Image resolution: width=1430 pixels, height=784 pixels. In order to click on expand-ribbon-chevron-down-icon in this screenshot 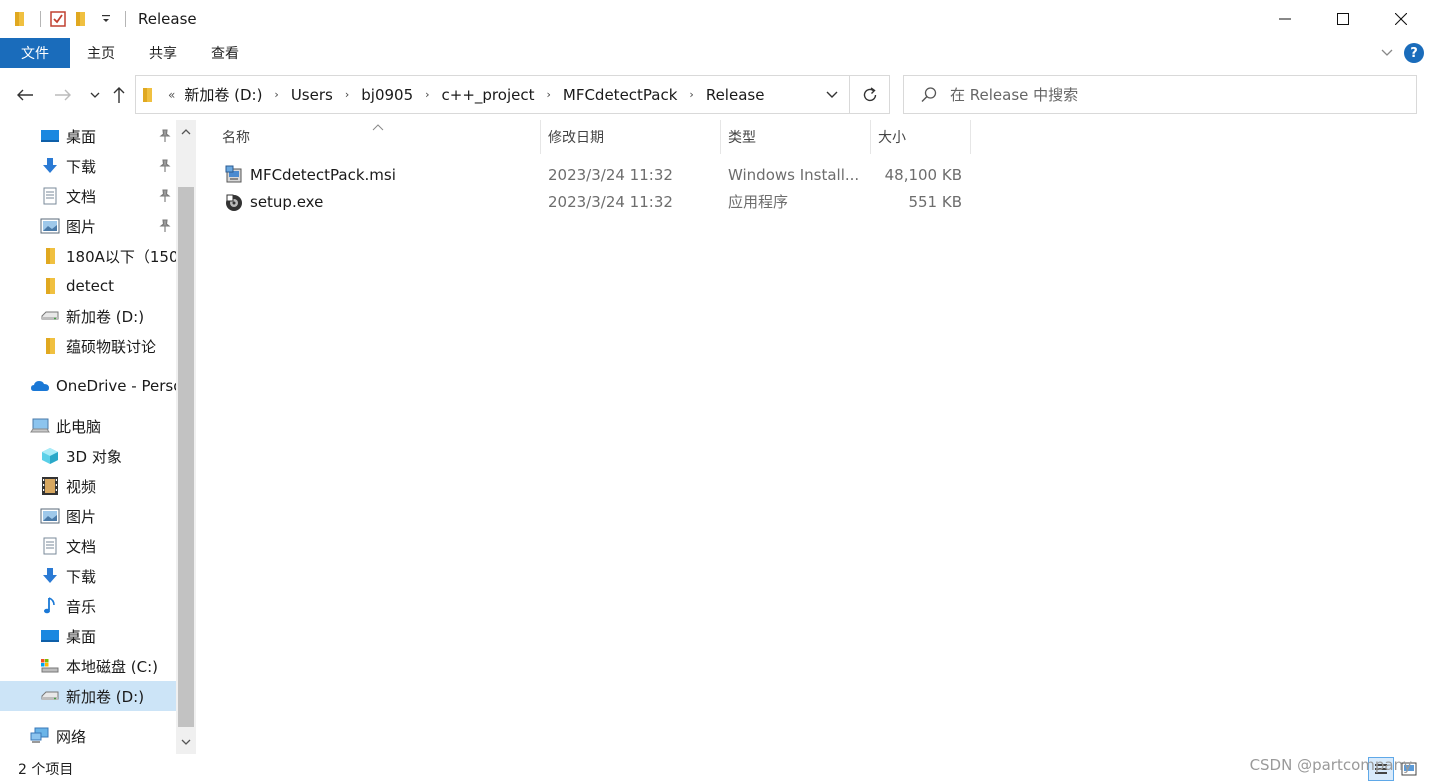, I will do `click(1387, 53)`.